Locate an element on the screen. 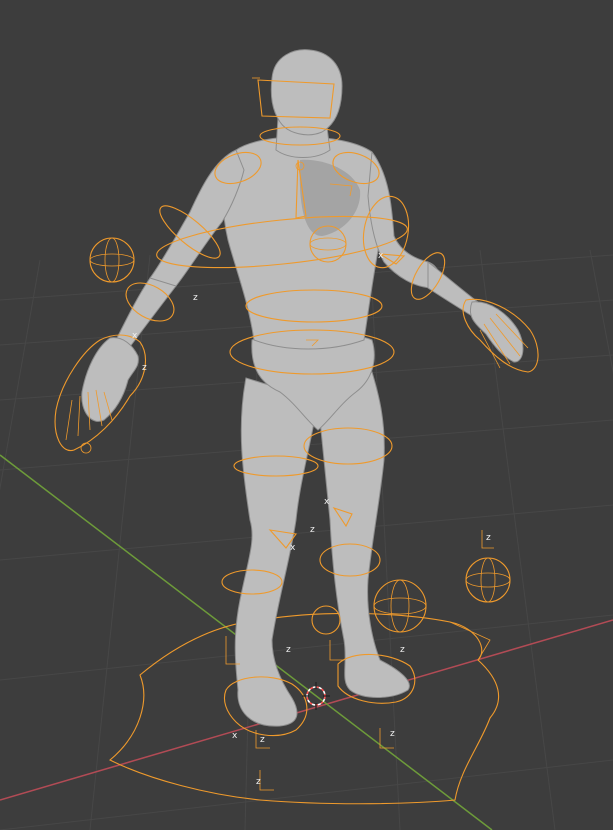 The image size is (613, 830). root-control-bone is located at coordinates (304, 708).